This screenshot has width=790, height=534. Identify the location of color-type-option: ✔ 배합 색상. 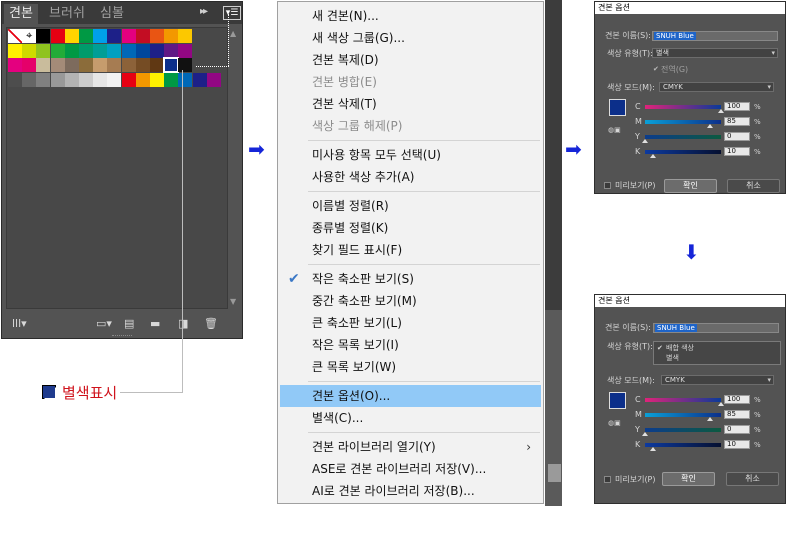
(717, 348).